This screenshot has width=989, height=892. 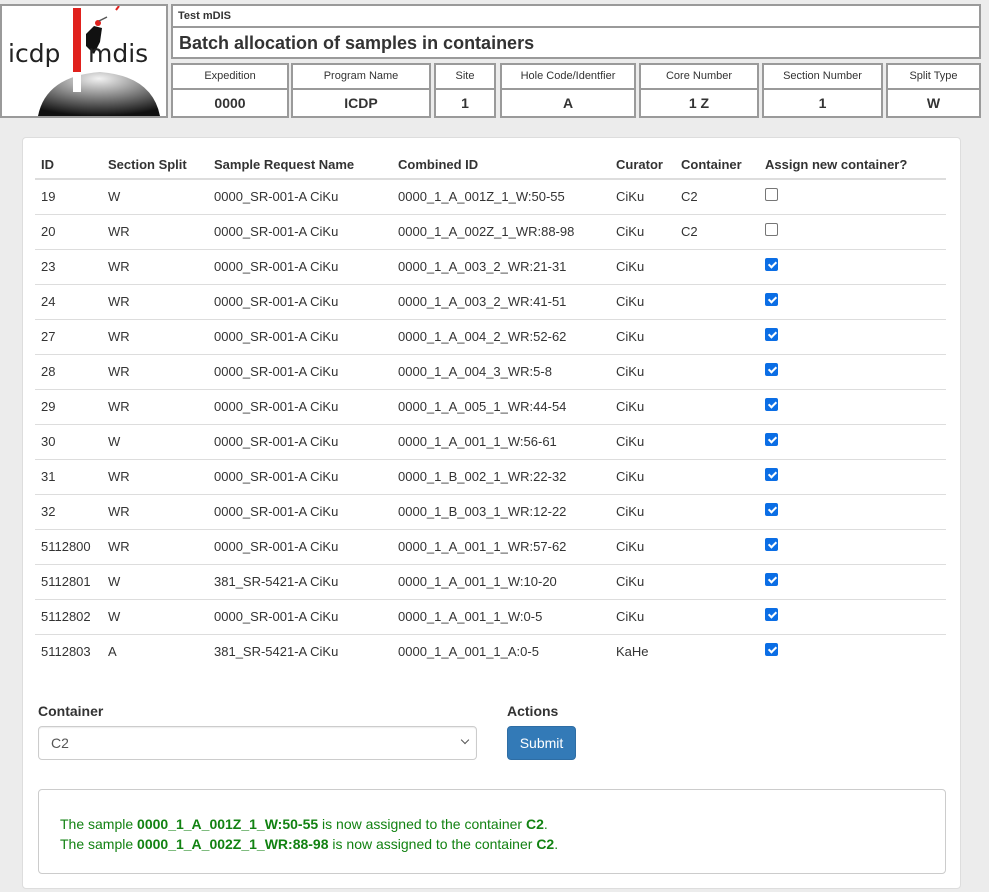 What do you see at coordinates (230, 103) in the screenshot?
I see `meta-value: 0000` at bounding box center [230, 103].